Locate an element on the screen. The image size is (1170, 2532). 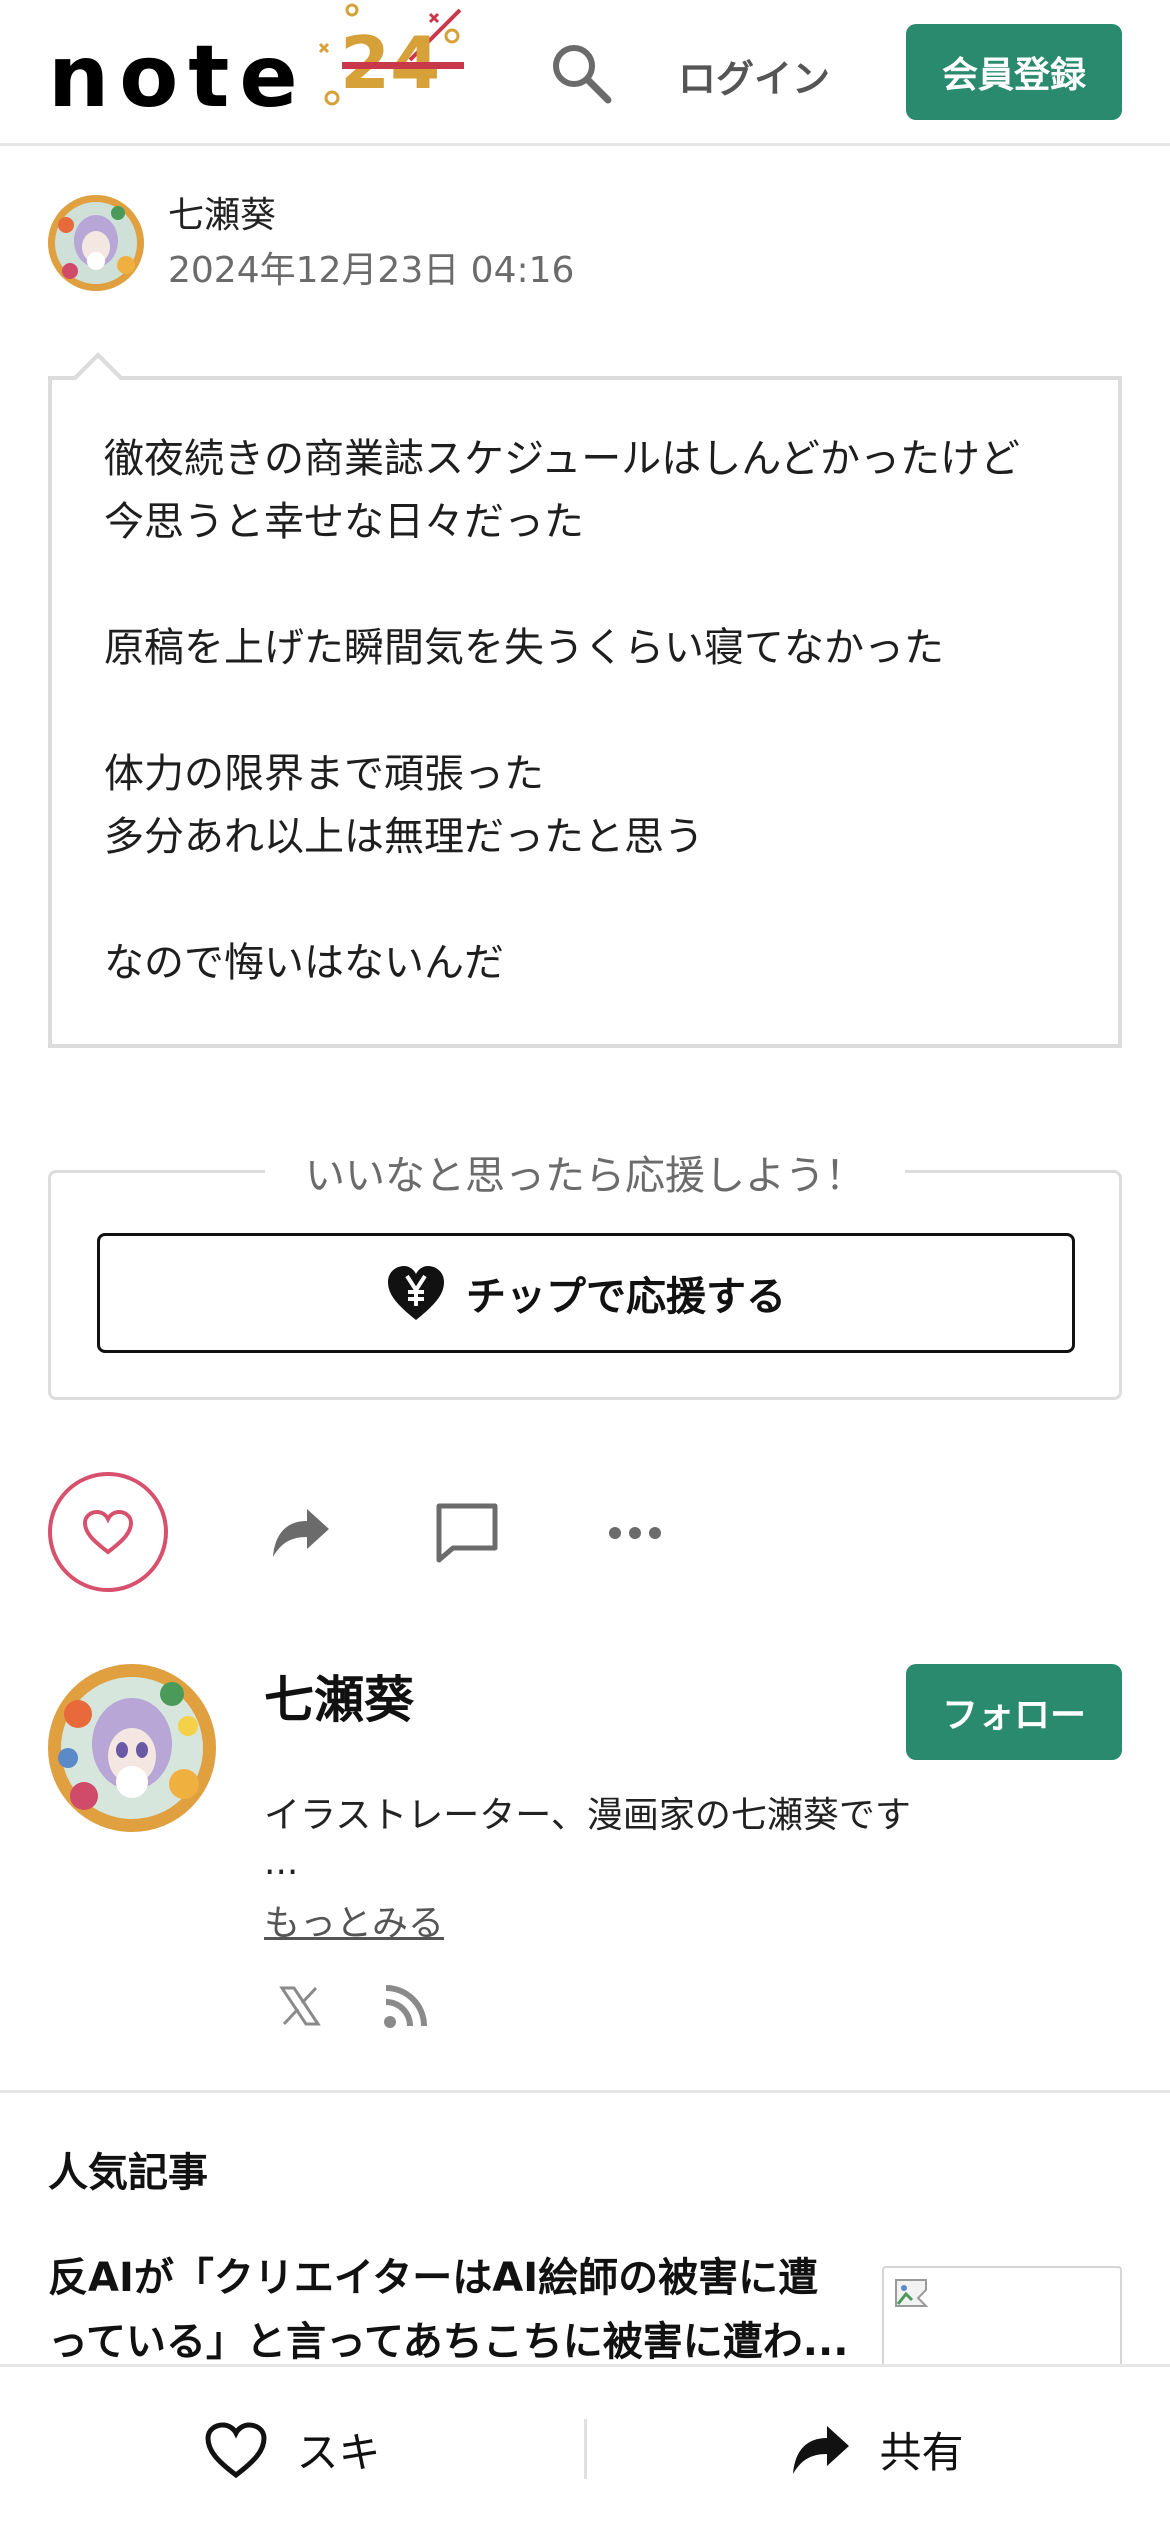
author-name: 七瀬葵 is located at coordinates (371, 215).